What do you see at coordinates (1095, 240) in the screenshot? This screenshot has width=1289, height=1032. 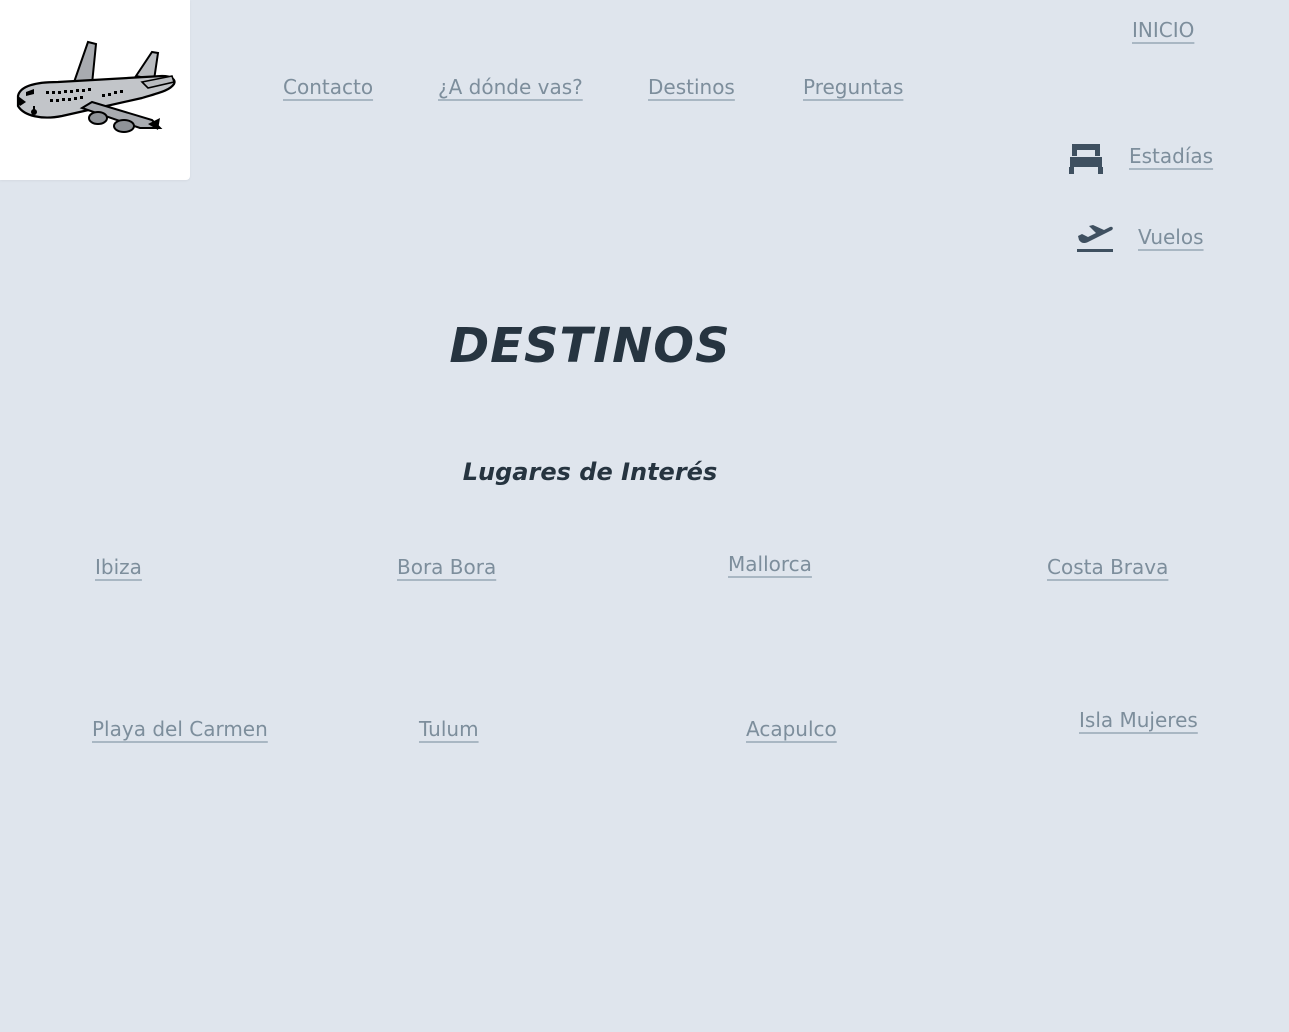 I see `plane-takeoff-icon` at bounding box center [1095, 240].